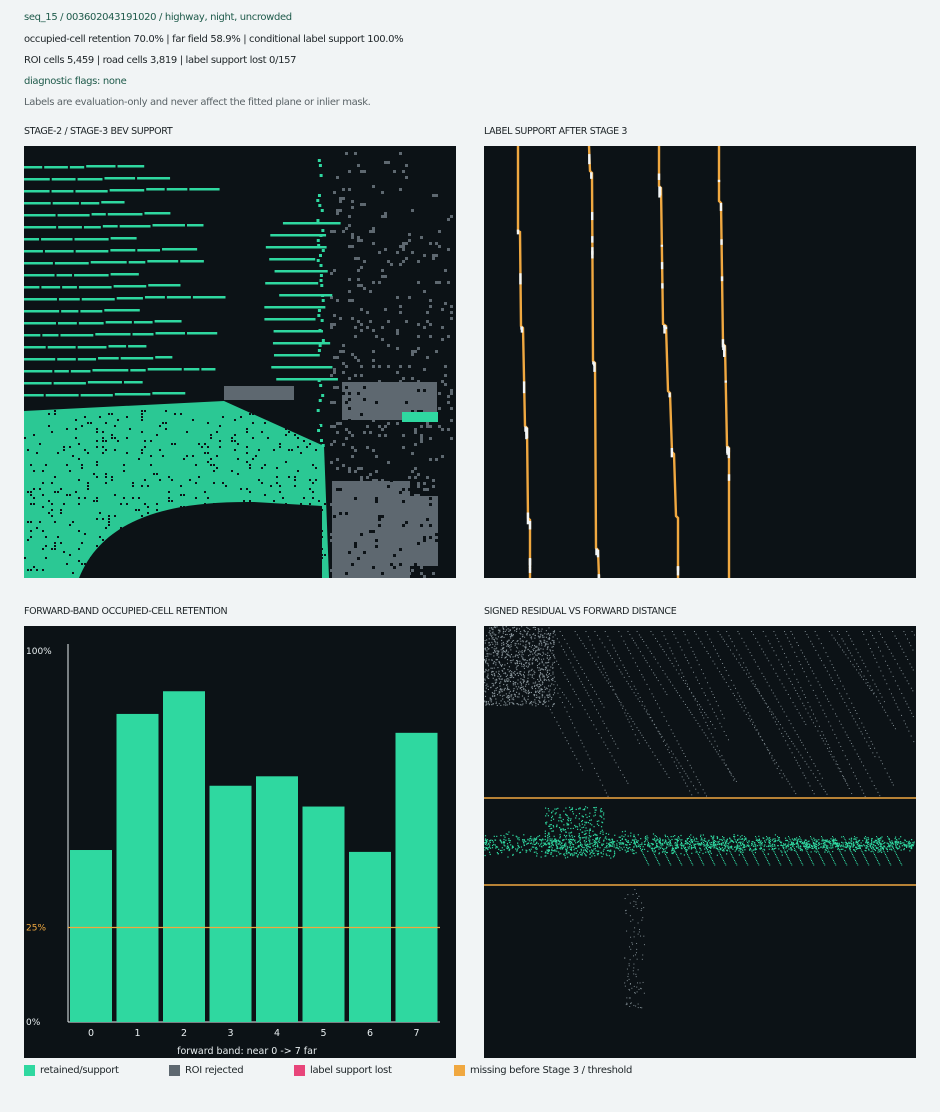 The width and height of the screenshot is (940, 1112). What do you see at coordinates (230, 1033) in the screenshot?
I see `x-tick-3: 3` at bounding box center [230, 1033].